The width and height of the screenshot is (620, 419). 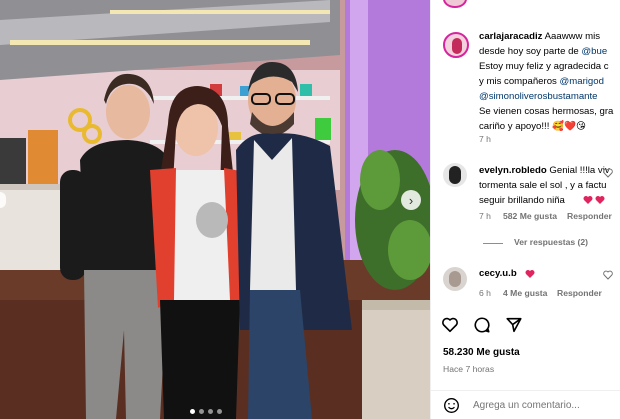 I want to click on comment-text: tormenta sale el sol , y a factu, so click(x=543, y=185).